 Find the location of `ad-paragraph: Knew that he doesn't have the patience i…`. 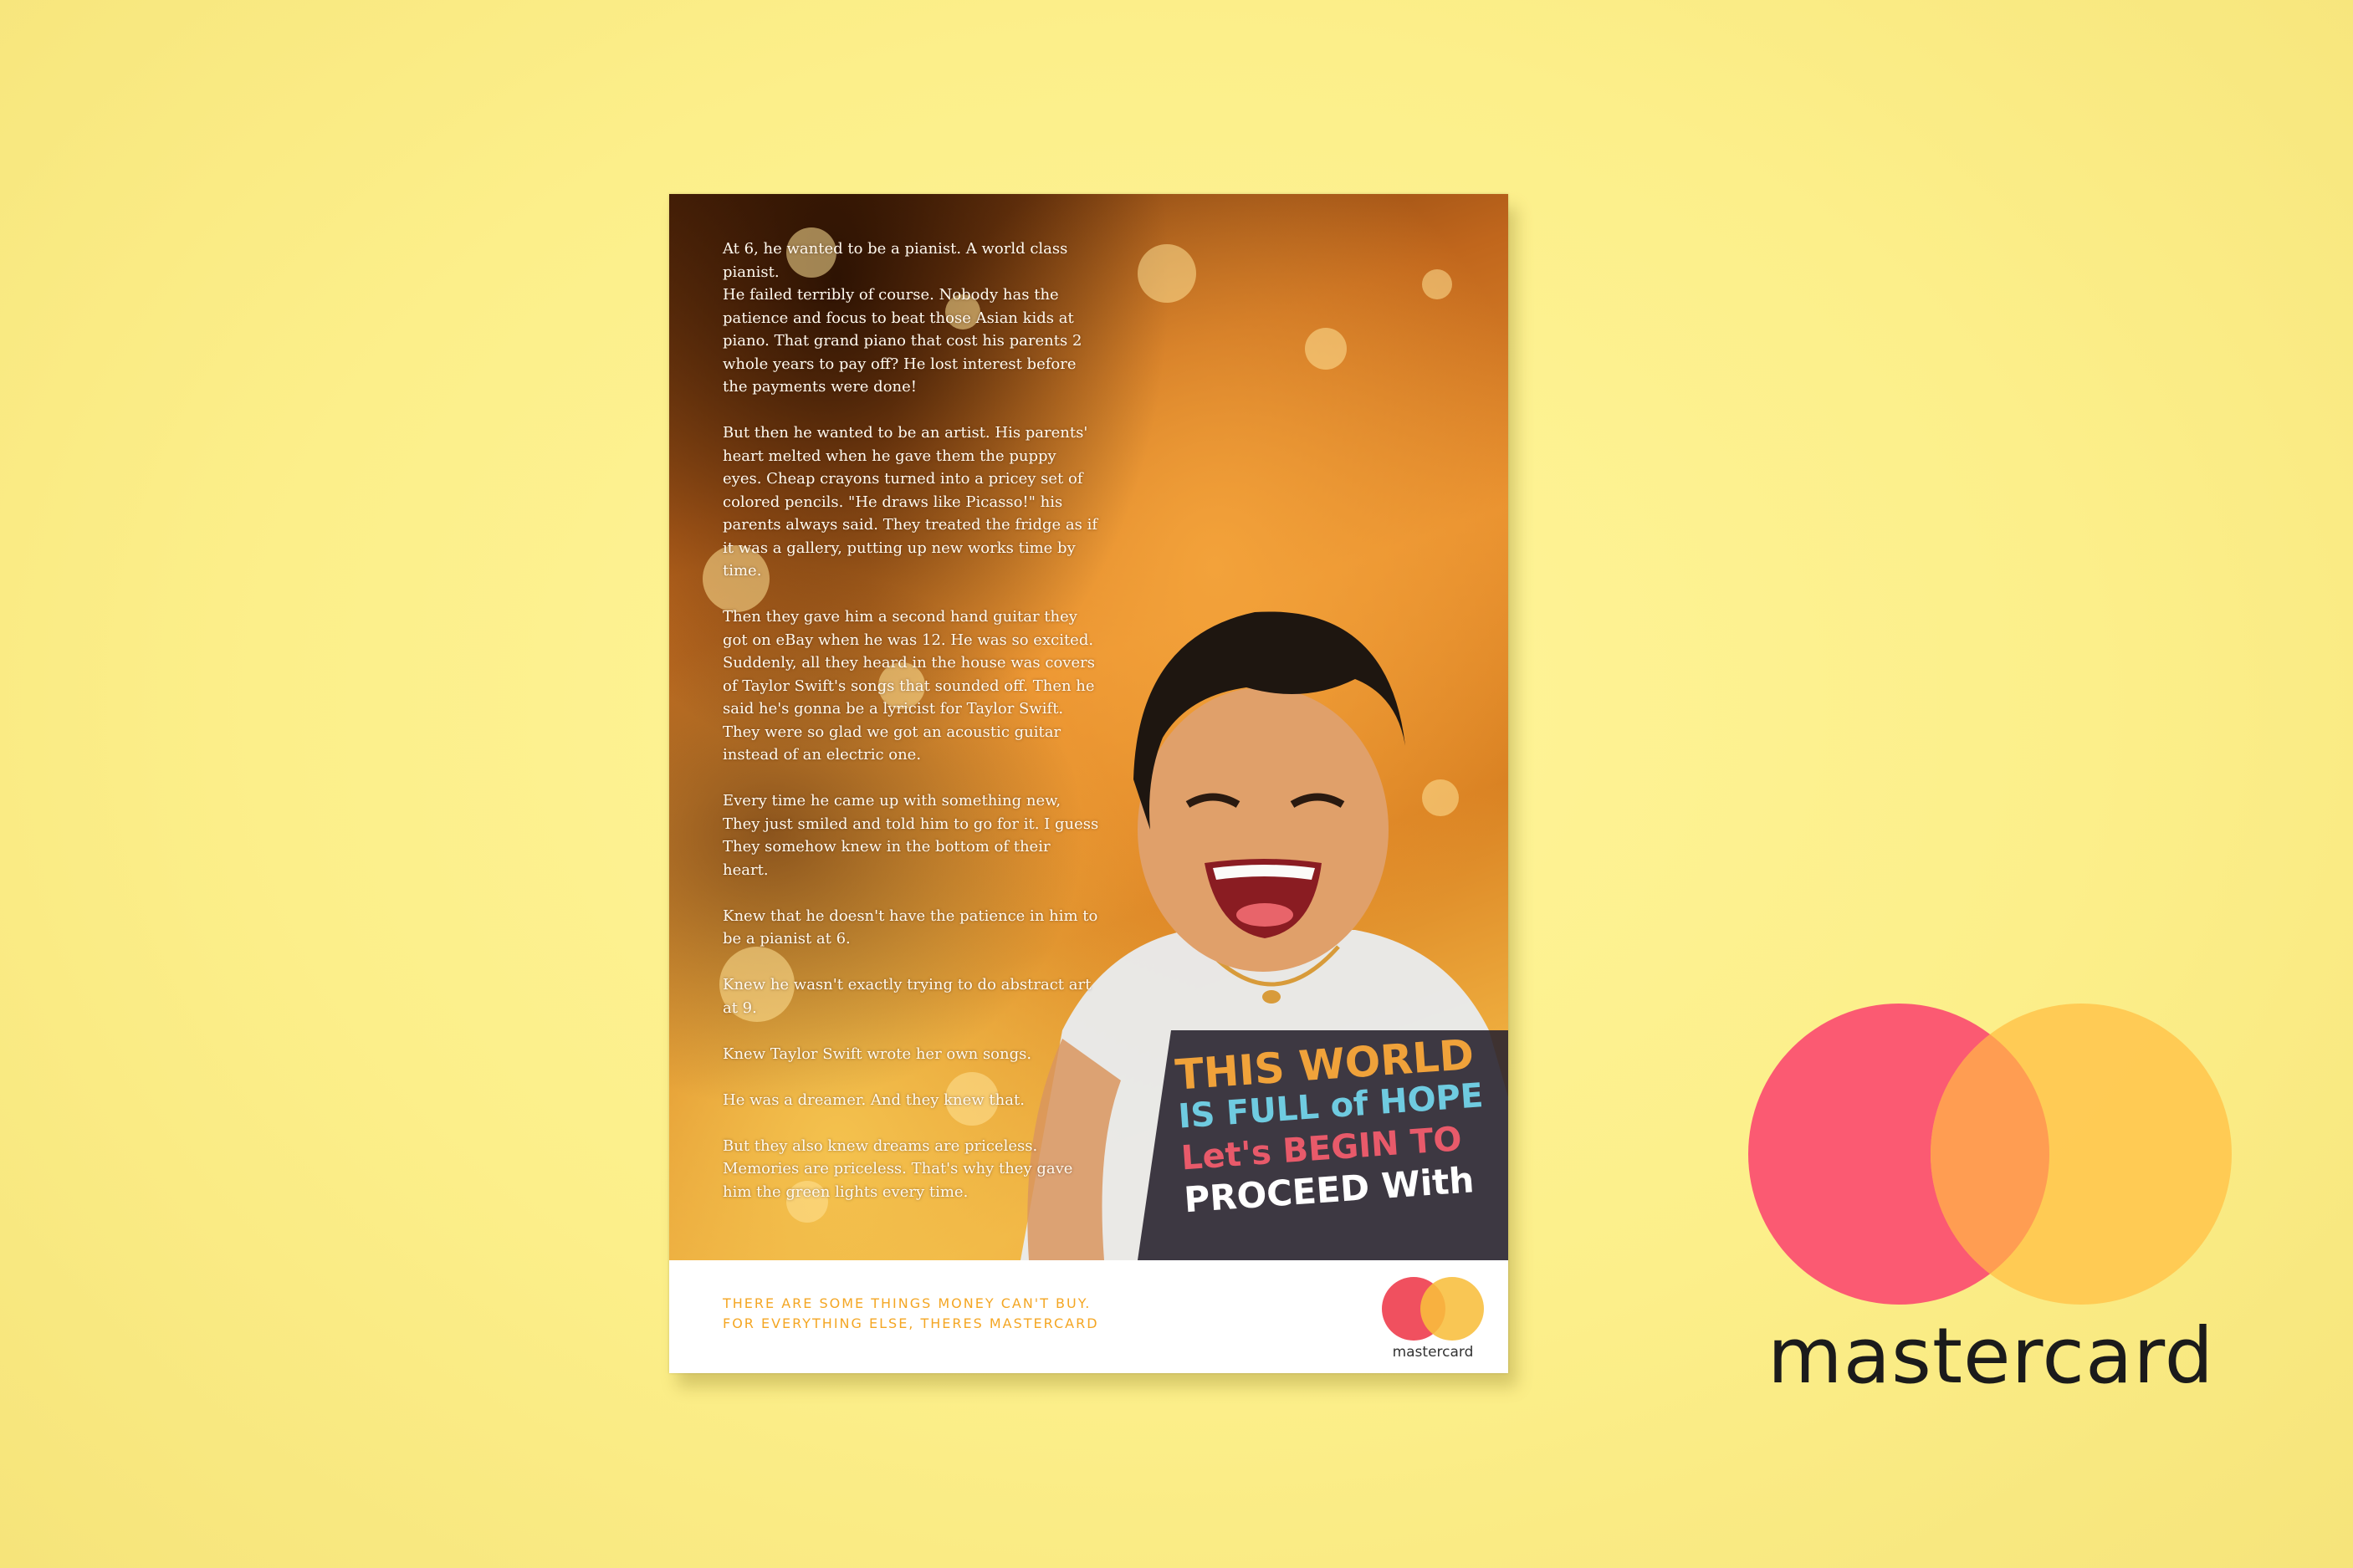

ad-paragraph: Knew that he doesn't have the patience i… is located at coordinates (910, 927).